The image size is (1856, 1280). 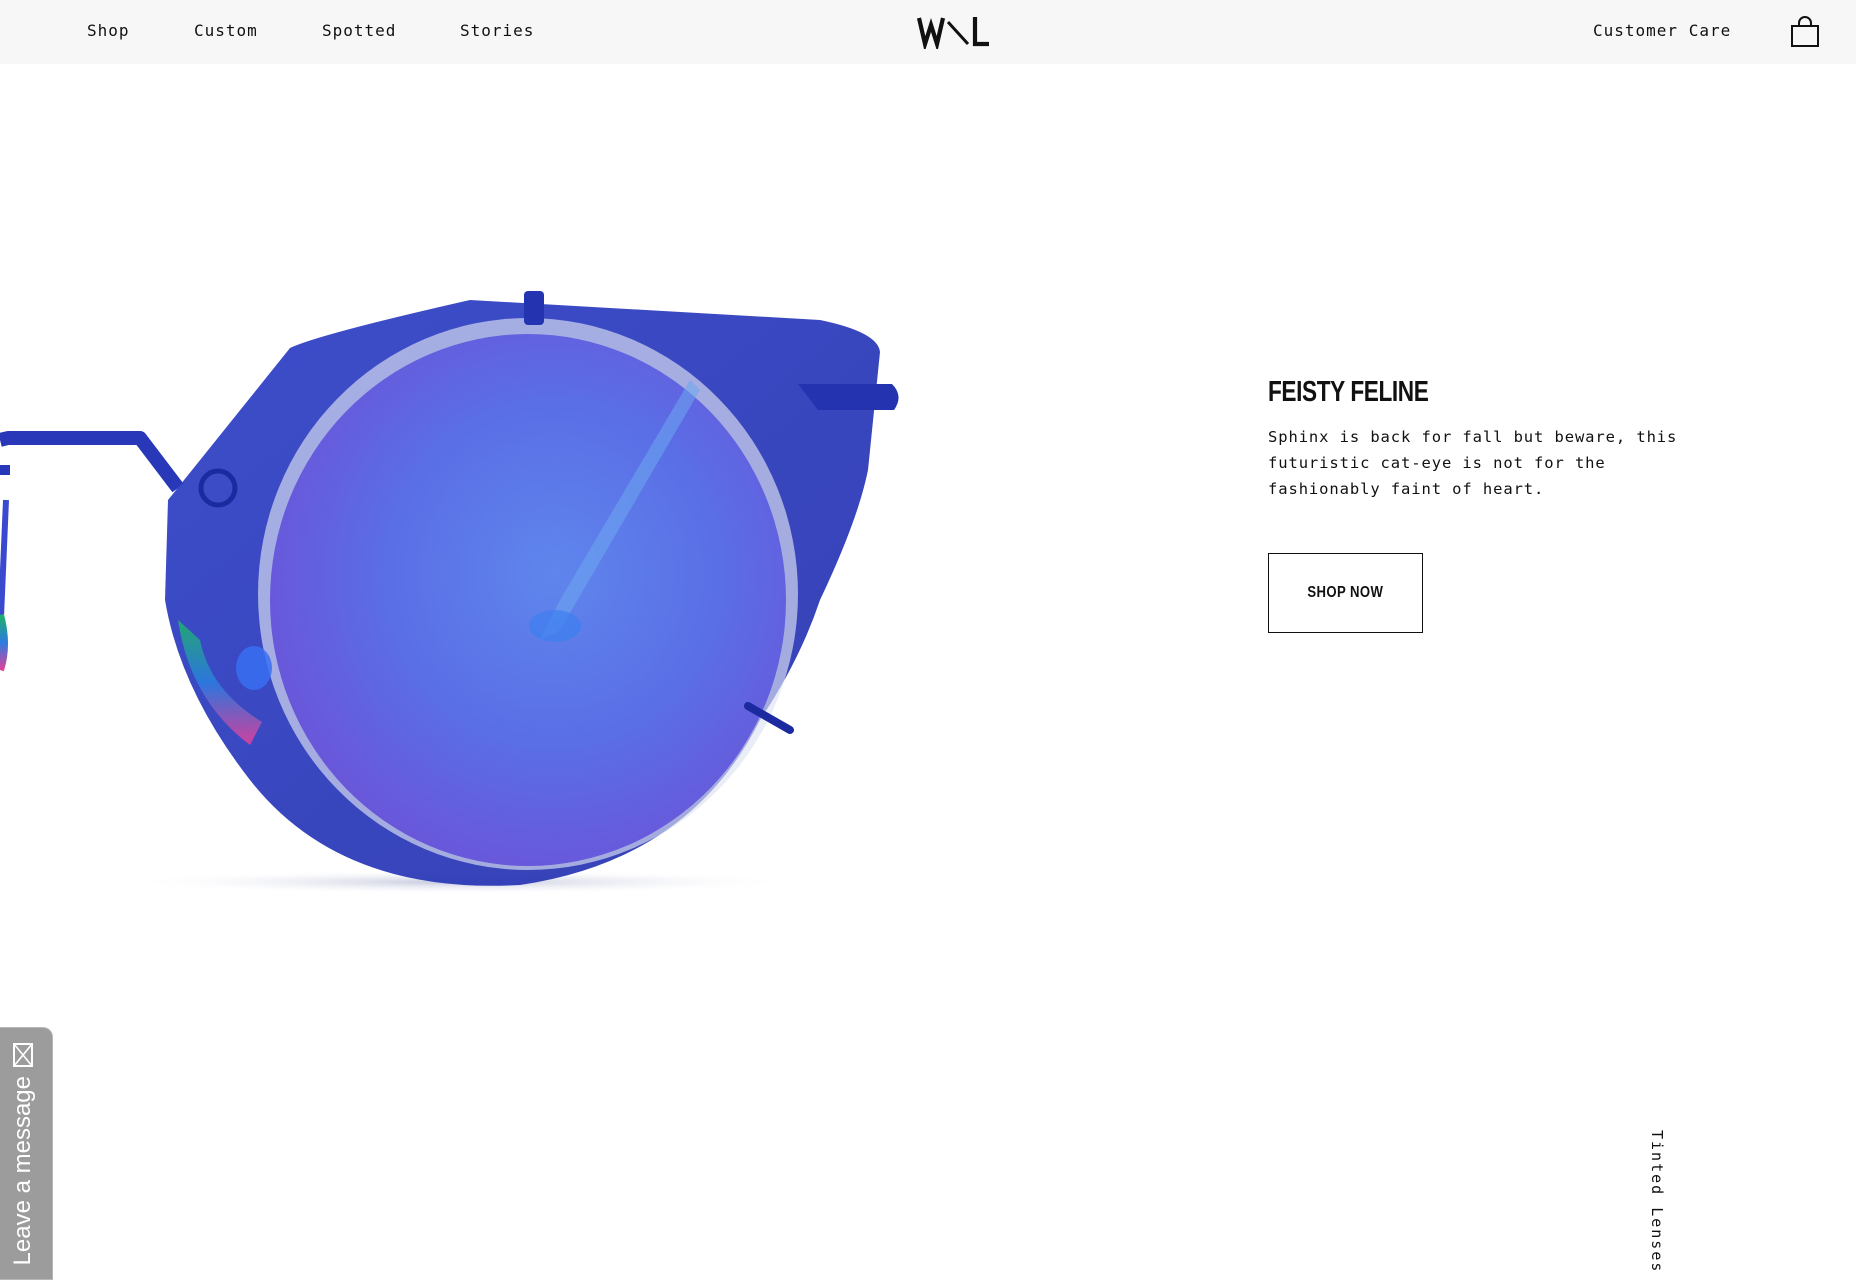 What do you see at coordinates (1657, 1201) in the screenshot?
I see `collection-label: Tinted Lenses` at bounding box center [1657, 1201].